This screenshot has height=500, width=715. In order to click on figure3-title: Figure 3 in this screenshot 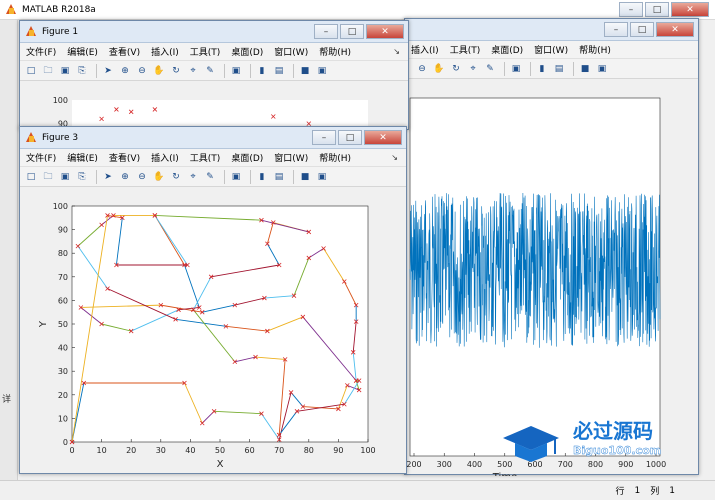, I will do `click(60, 137)`.